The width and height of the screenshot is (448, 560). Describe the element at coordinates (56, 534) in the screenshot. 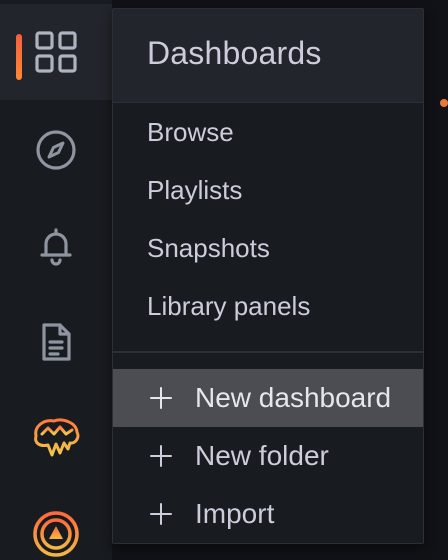

I see `oncall-plugin-icon` at that location.